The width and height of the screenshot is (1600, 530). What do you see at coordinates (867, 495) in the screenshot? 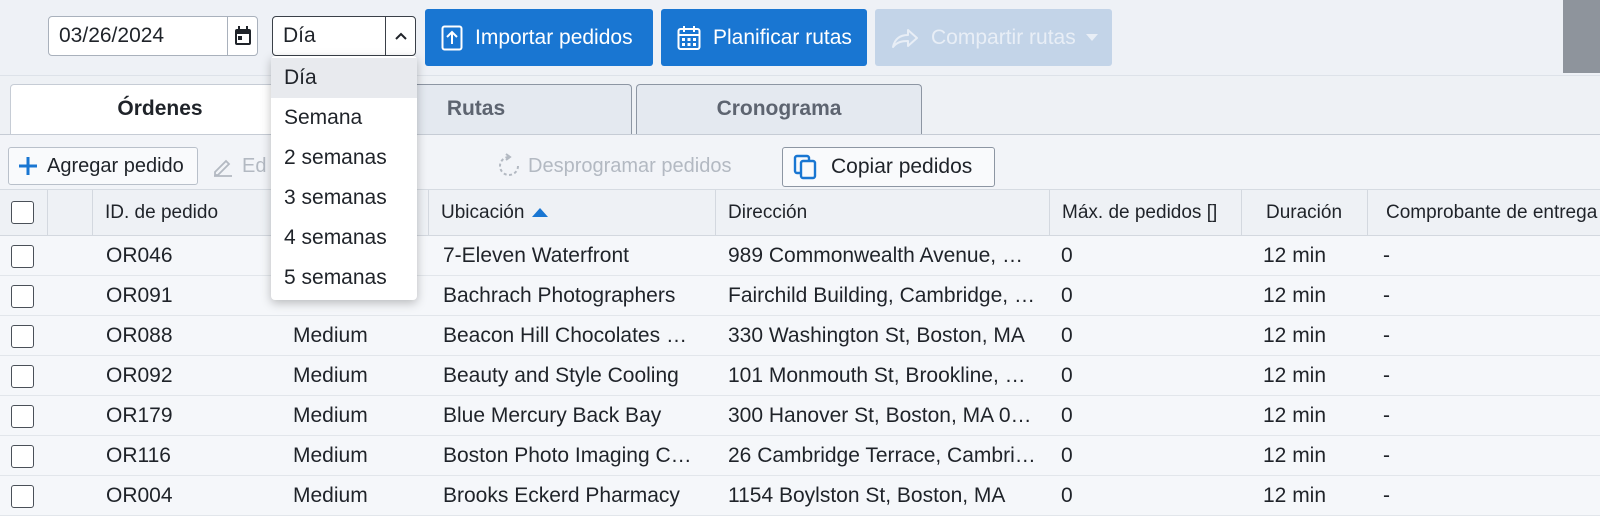
I see `address-cell: 1154 Boylston St, Boston, MA` at bounding box center [867, 495].